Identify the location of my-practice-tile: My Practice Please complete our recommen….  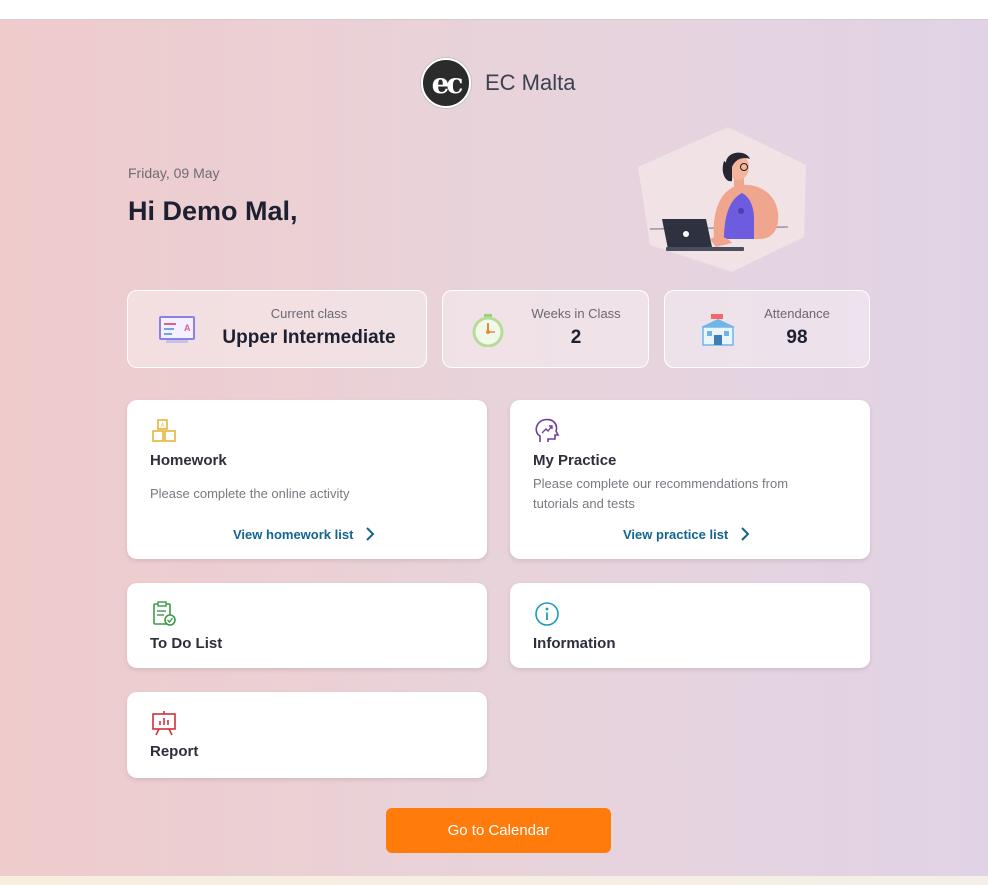
(690, 479).